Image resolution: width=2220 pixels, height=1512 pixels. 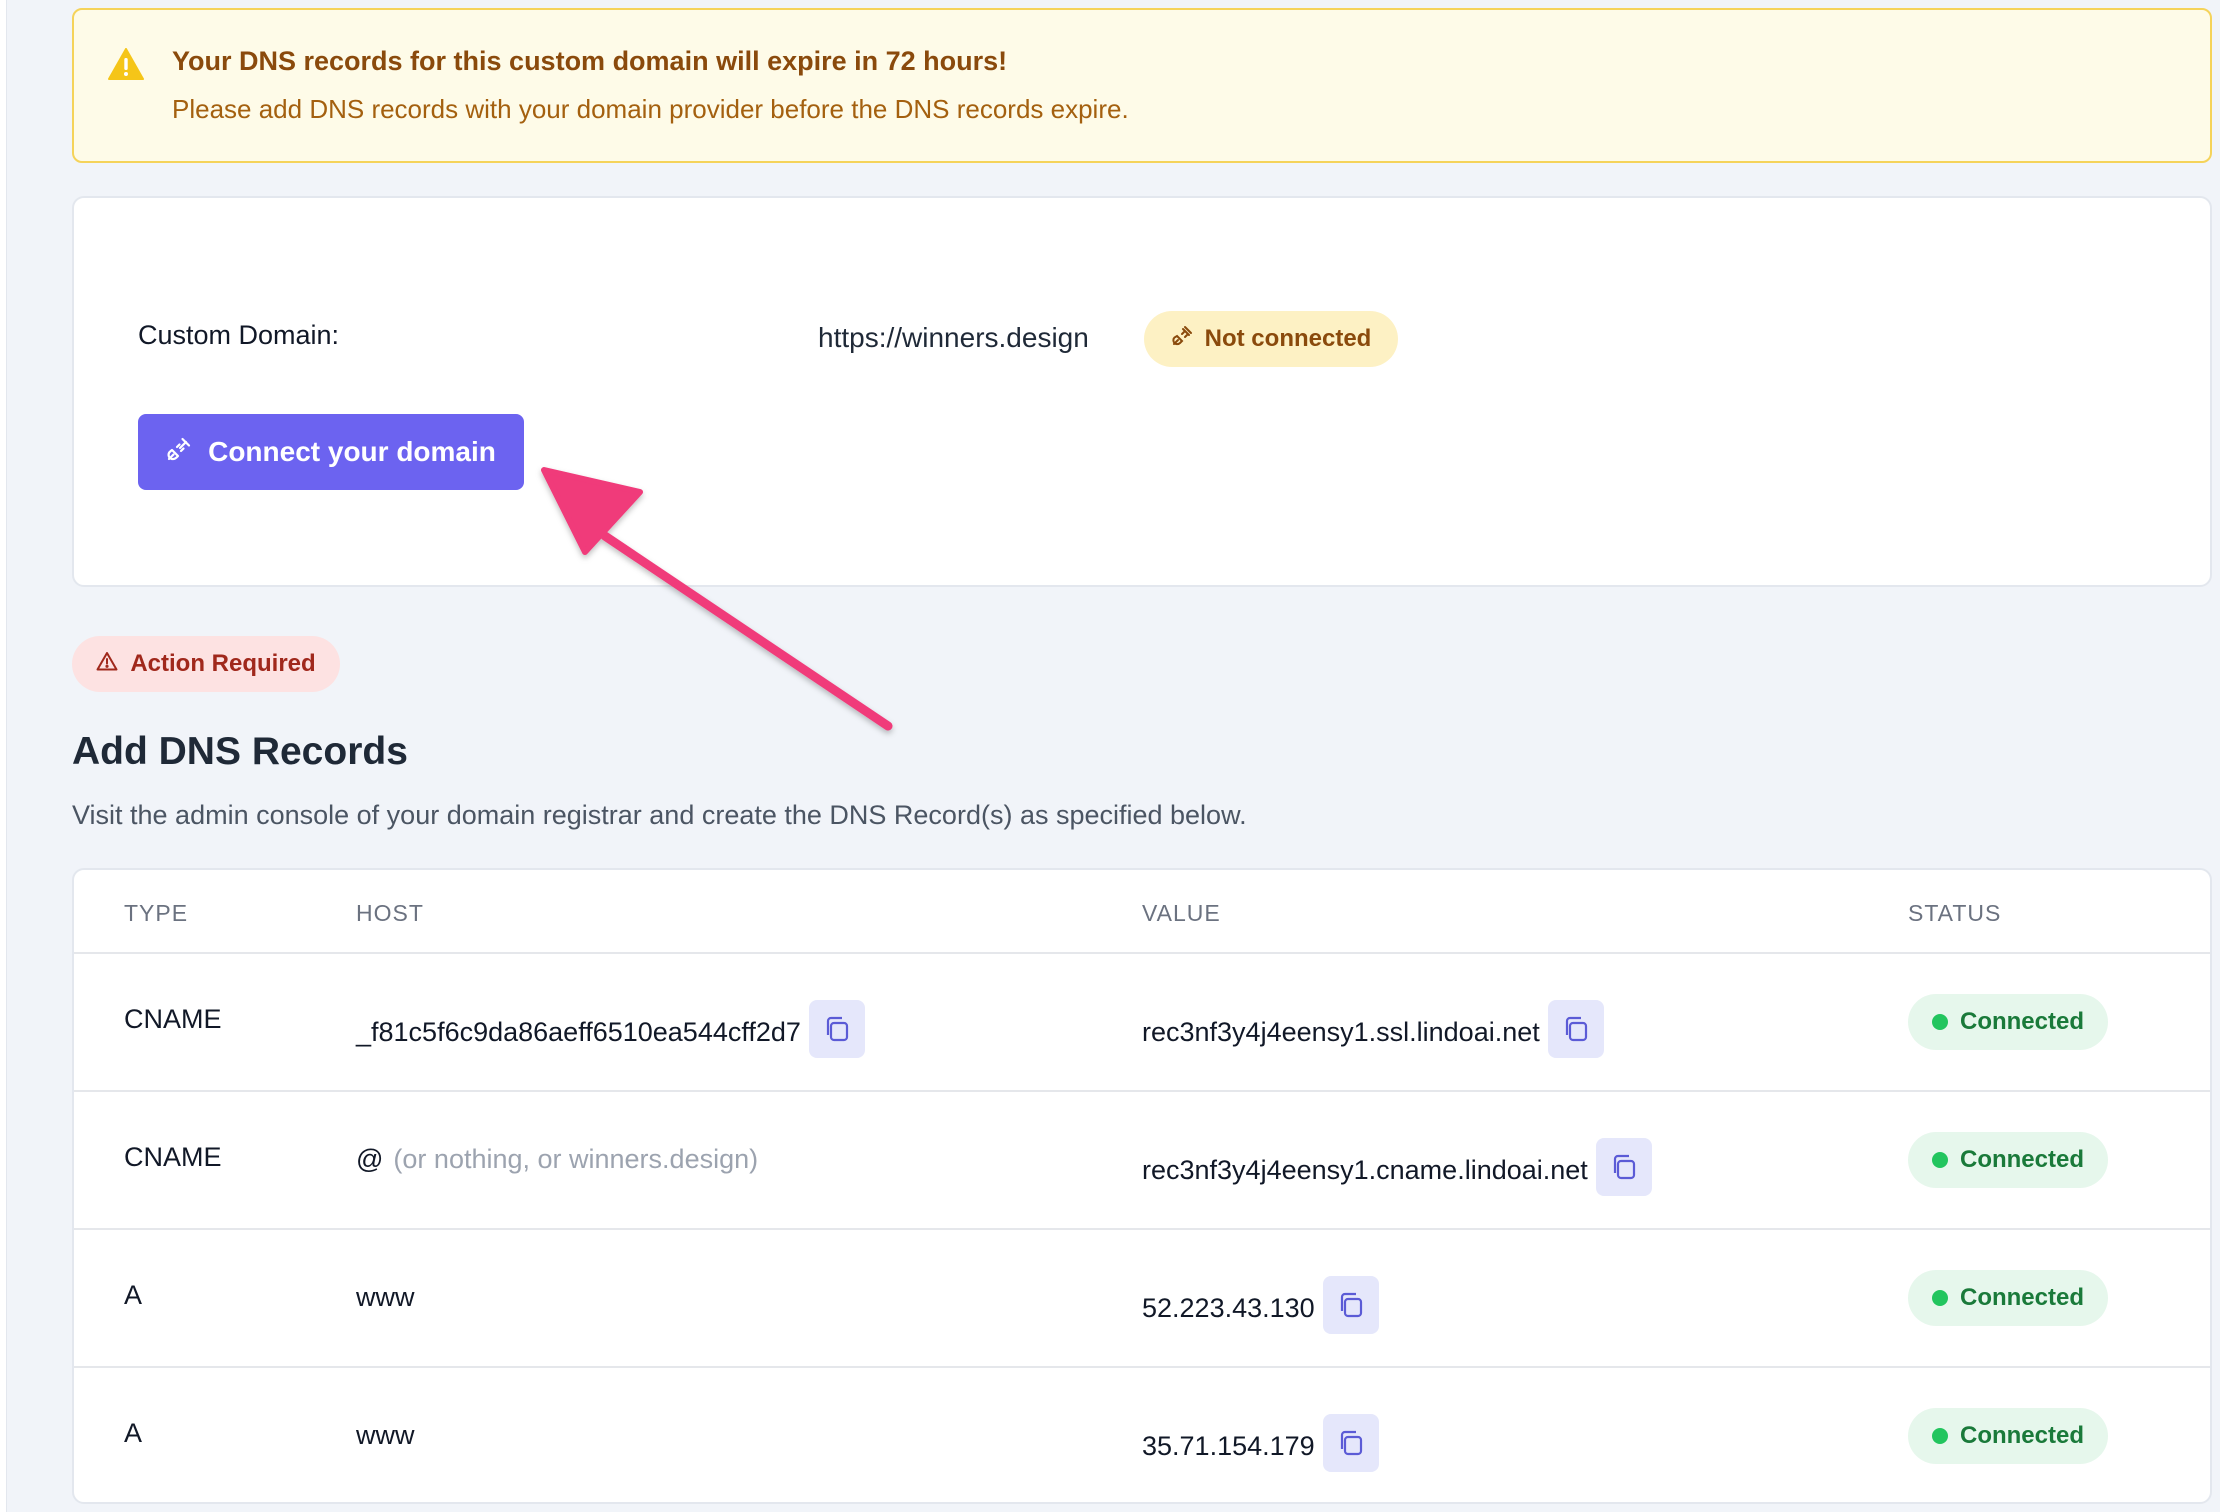 What do you see at coordinates (370, 1159) in the screenshot?
I see `record-host-text: @` at bounding box center [370, 1159].